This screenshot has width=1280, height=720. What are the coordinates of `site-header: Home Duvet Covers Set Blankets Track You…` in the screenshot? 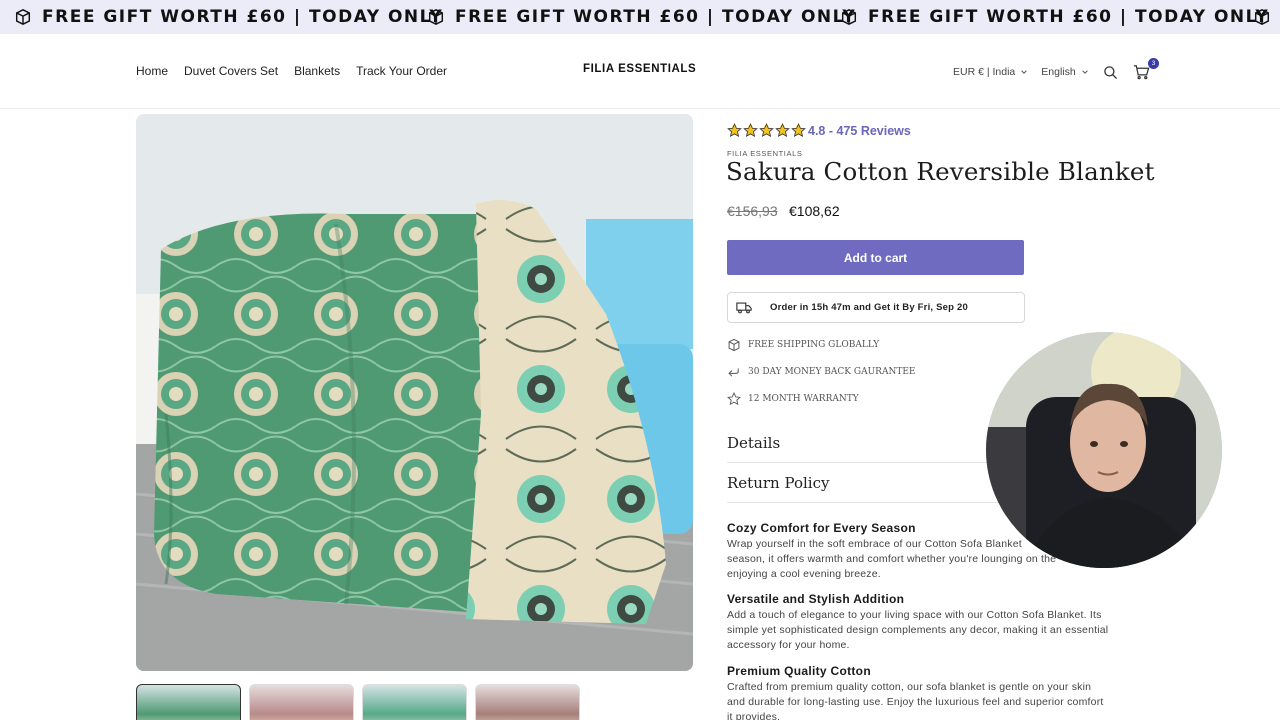 It's located at (640, 71).